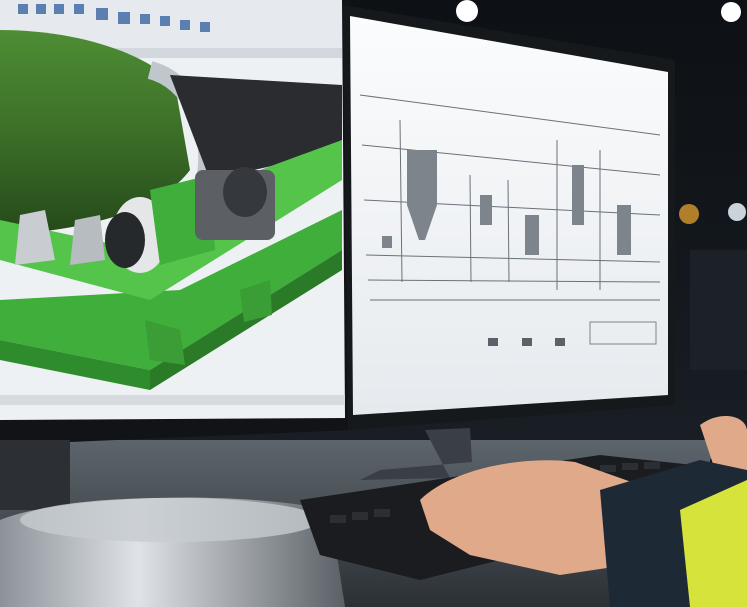 Image resolution: width=747 pixels, height=607 pixels. Describe the element at coordinates (35, 475) in the screenshot. I see `left-monitor-stand` at that location.